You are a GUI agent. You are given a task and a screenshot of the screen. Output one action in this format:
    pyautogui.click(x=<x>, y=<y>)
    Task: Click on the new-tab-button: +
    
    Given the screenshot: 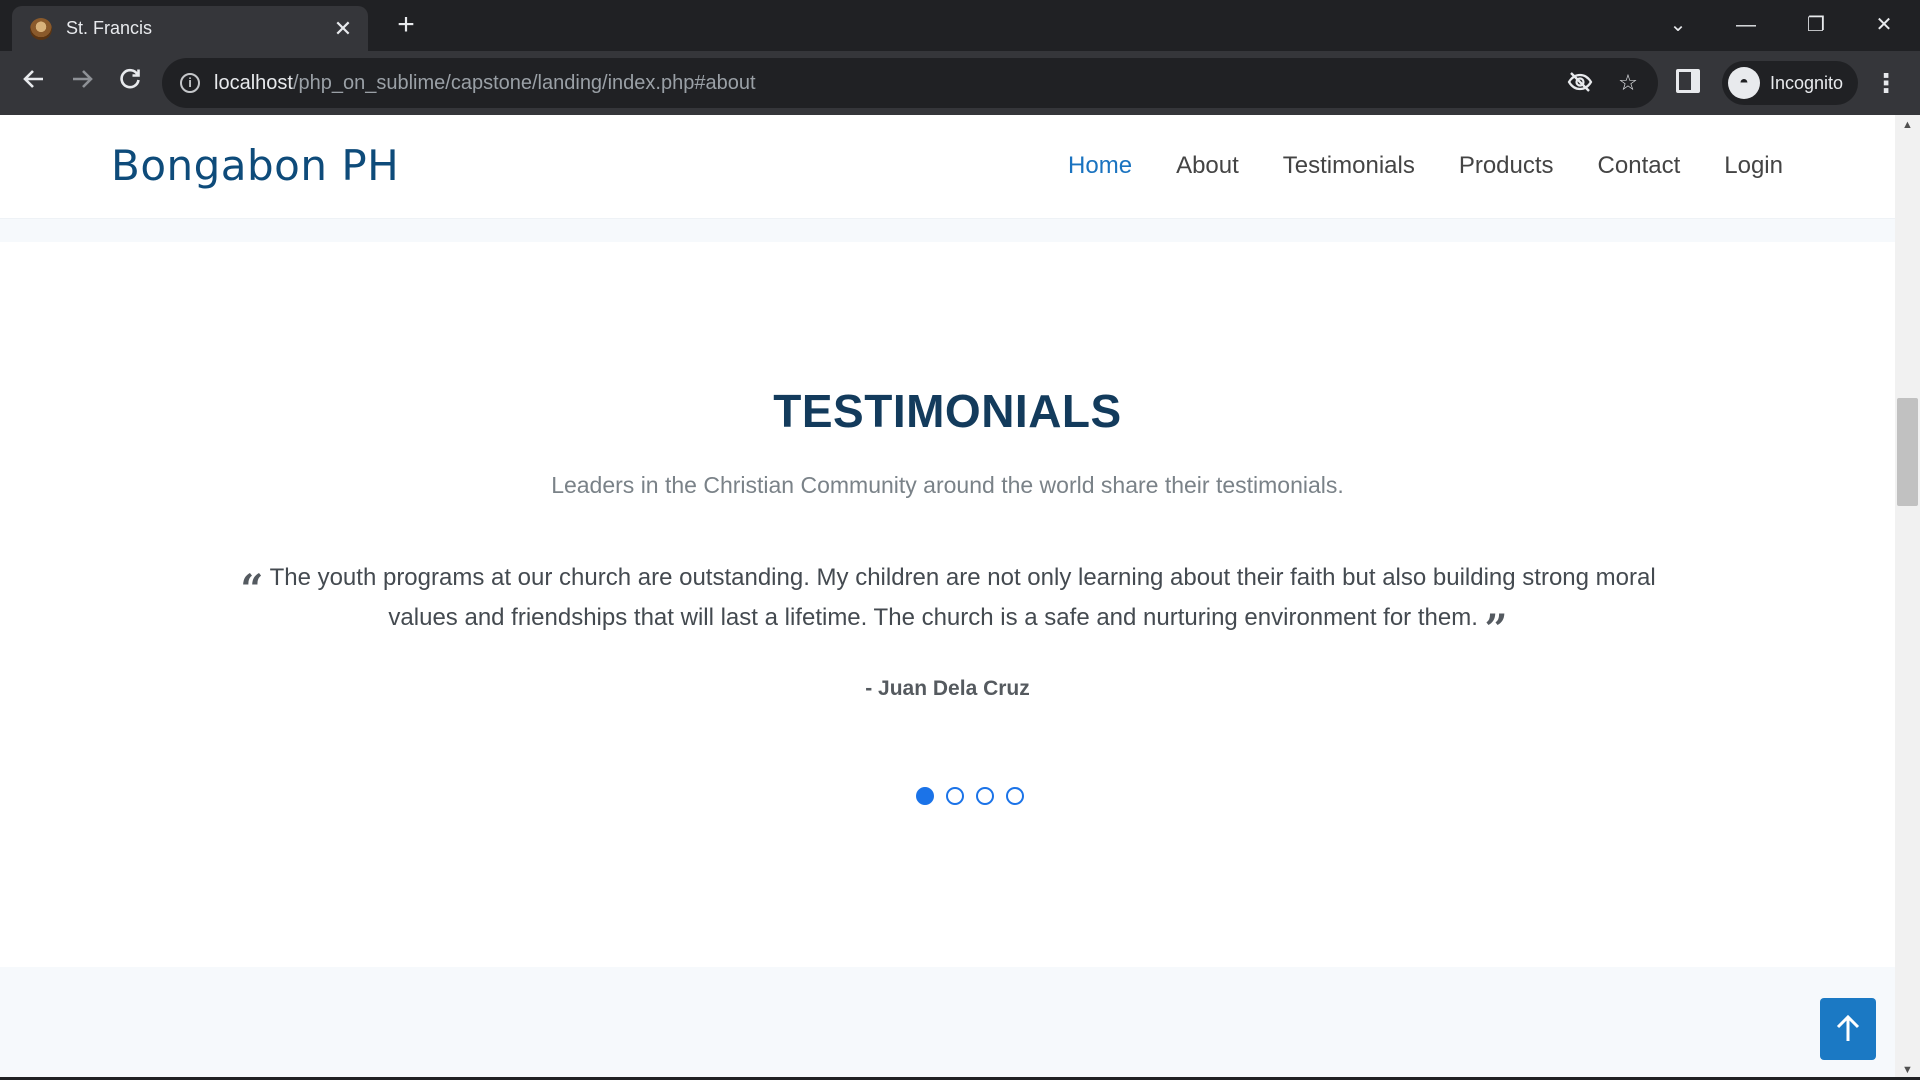 What is the action you would take?
    pyautogui.click(x=406, y=26)
    